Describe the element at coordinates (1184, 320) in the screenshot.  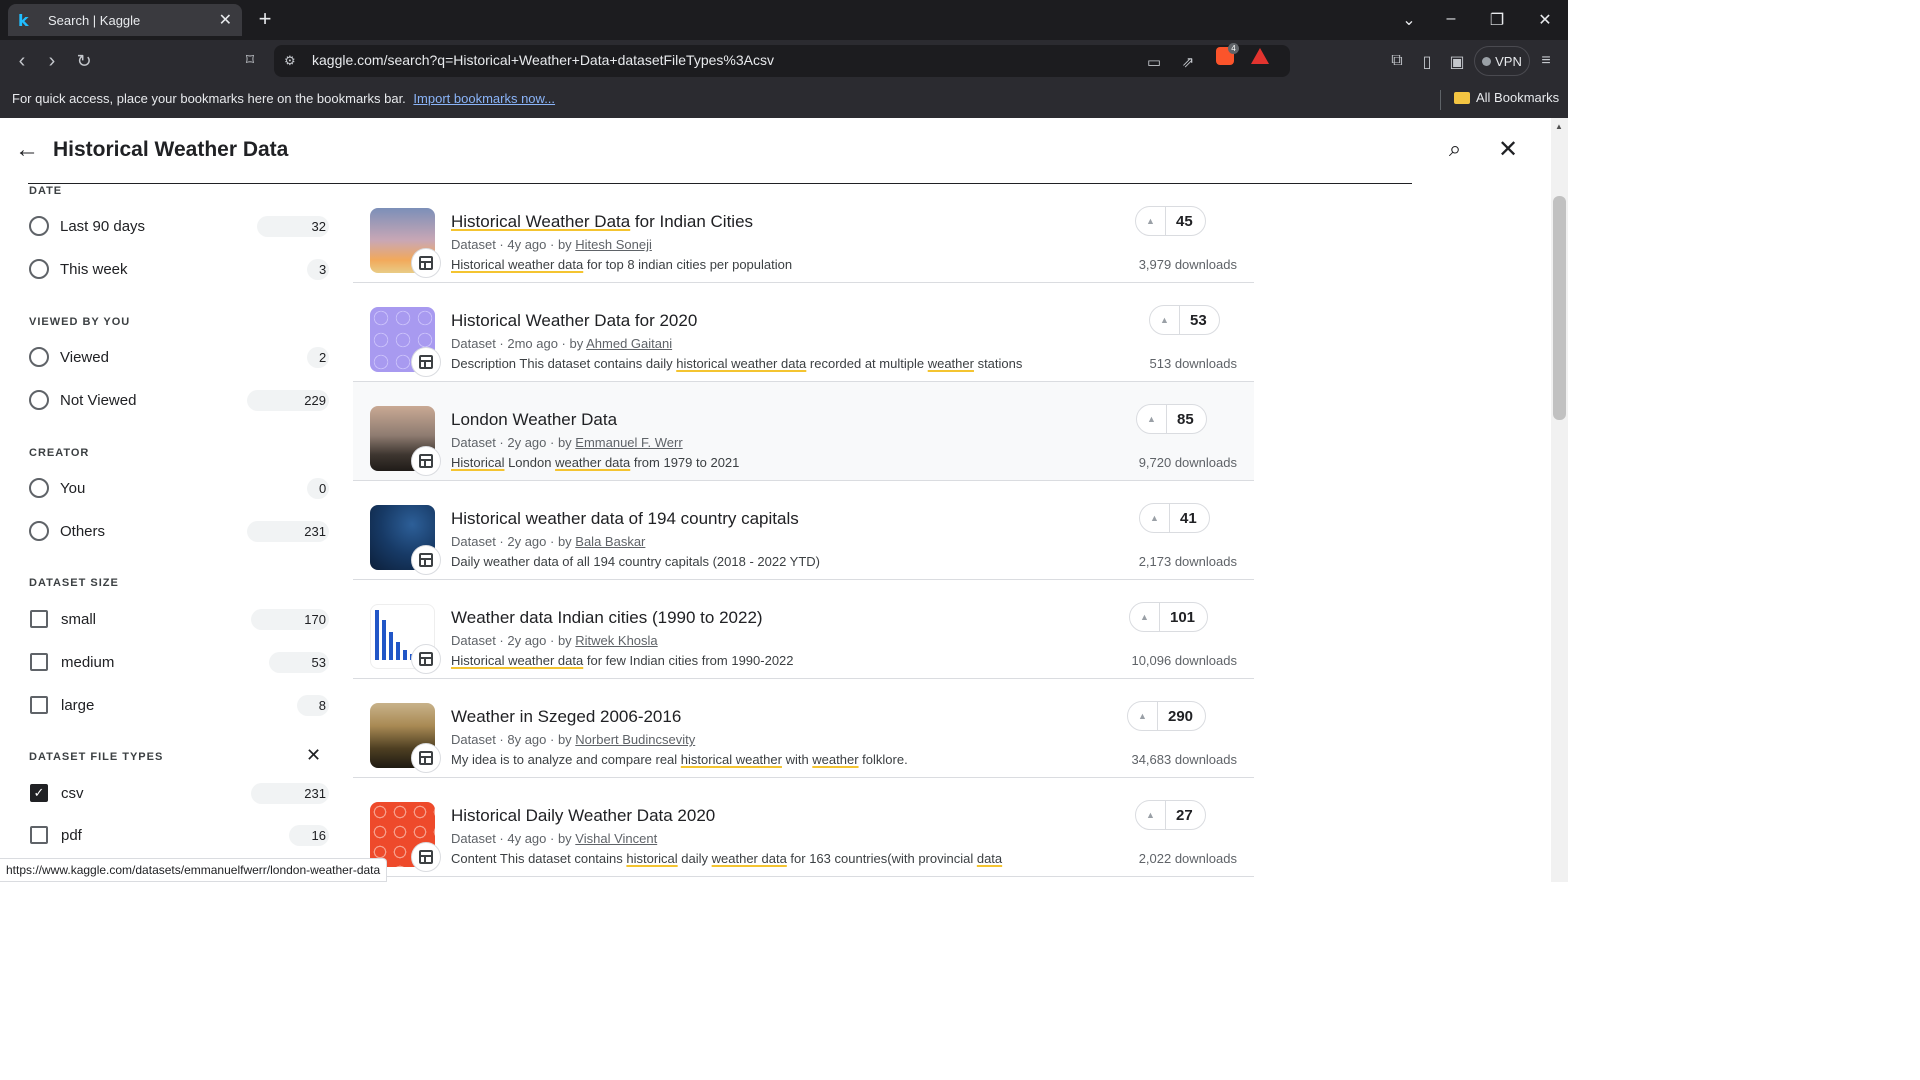
I see `upvote-button: ▲ 53` at that location.